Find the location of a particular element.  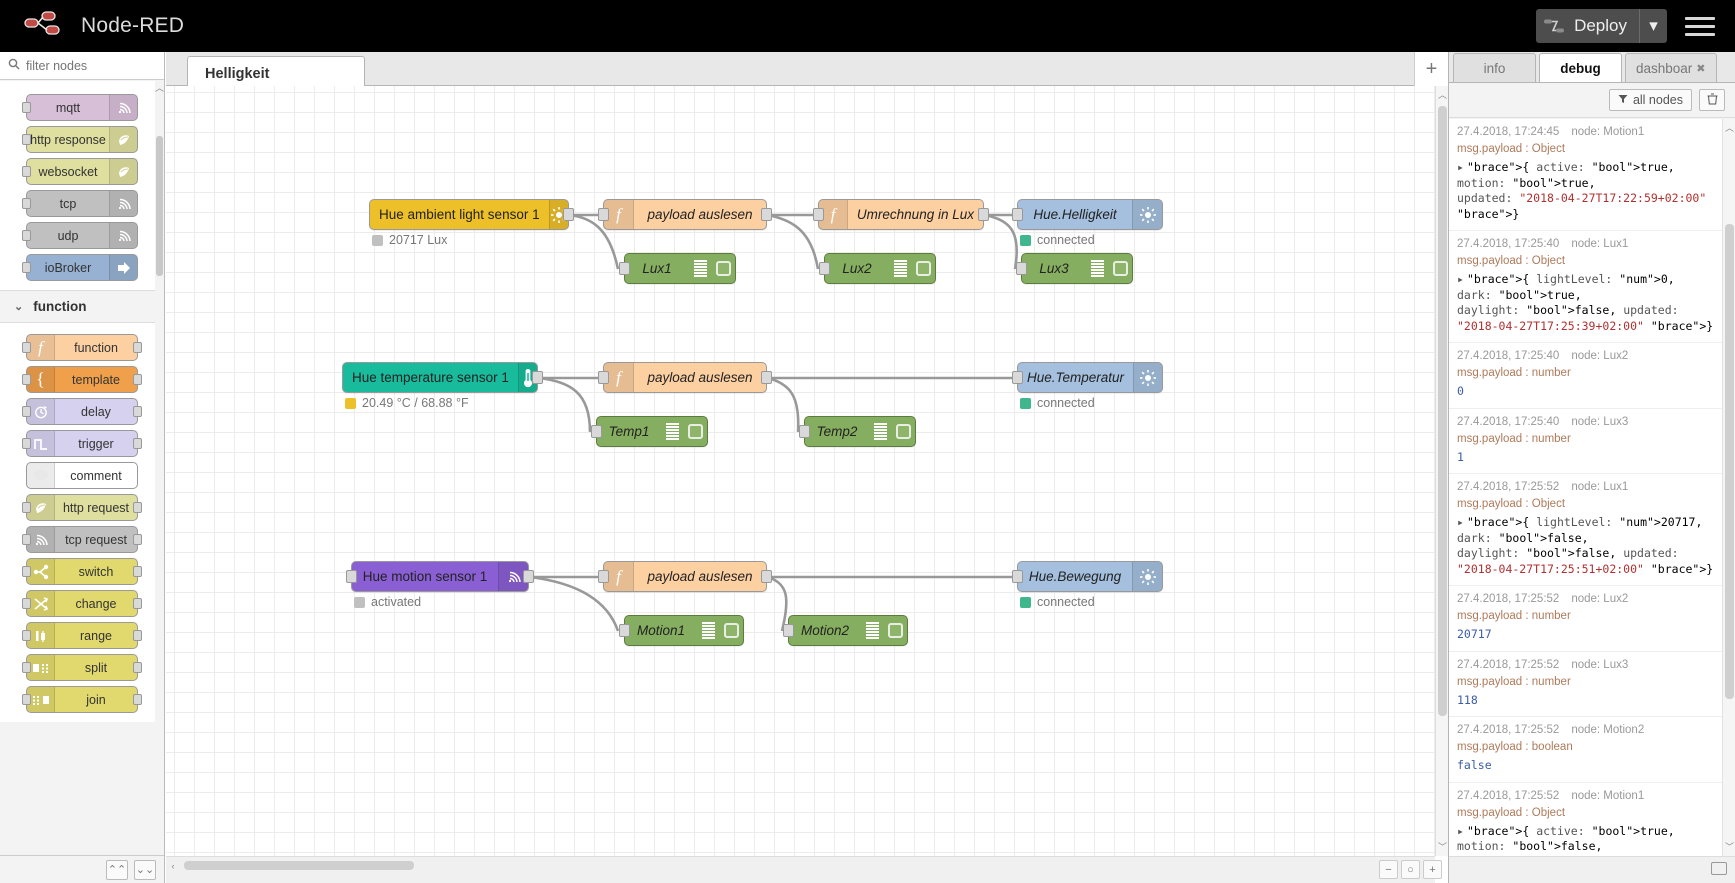

close-icon: ✖ is located at coordinates (1700, 68).